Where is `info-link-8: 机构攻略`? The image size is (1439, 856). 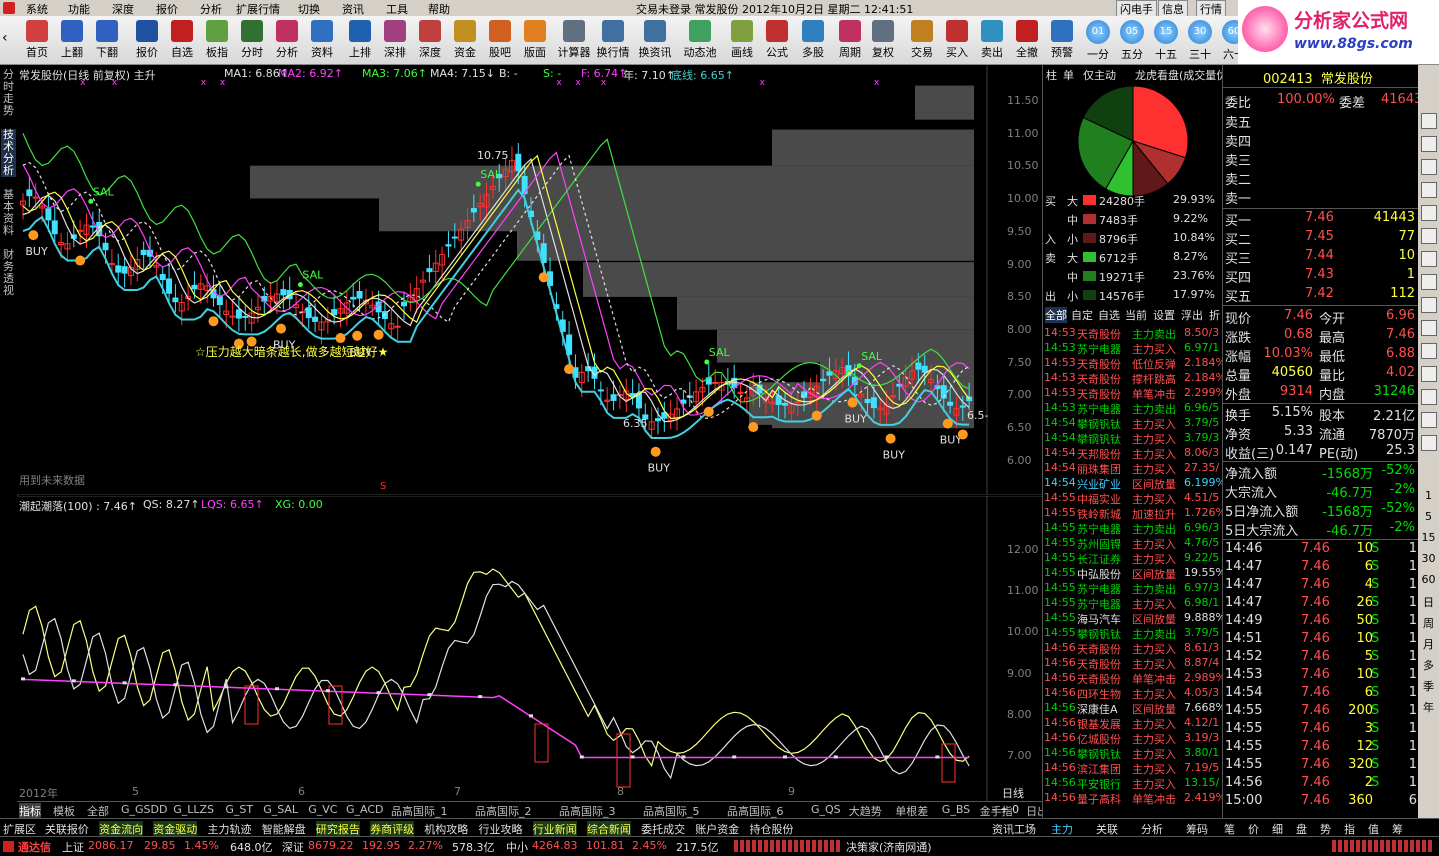
info-link-8: 机构攻略 is located at coordinates (446, 829).